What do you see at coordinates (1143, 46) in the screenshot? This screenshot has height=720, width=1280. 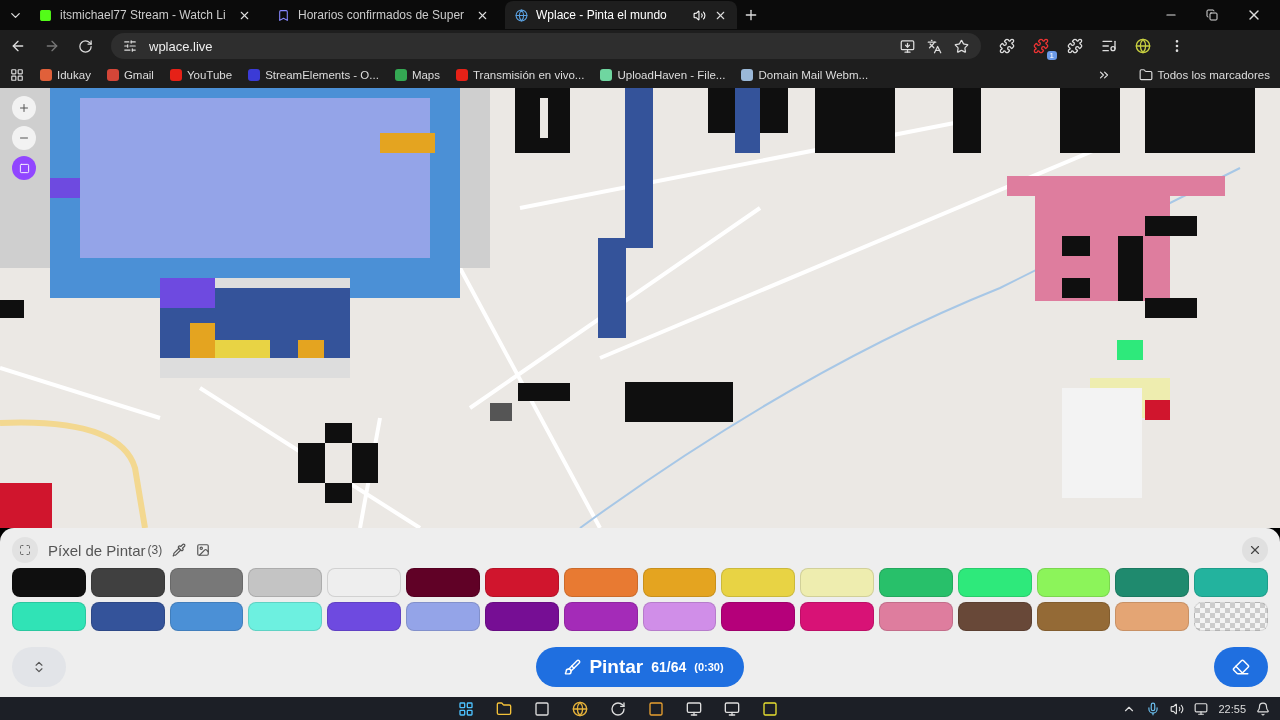 I see `profile-icon` at bounding box center [1143, 46].